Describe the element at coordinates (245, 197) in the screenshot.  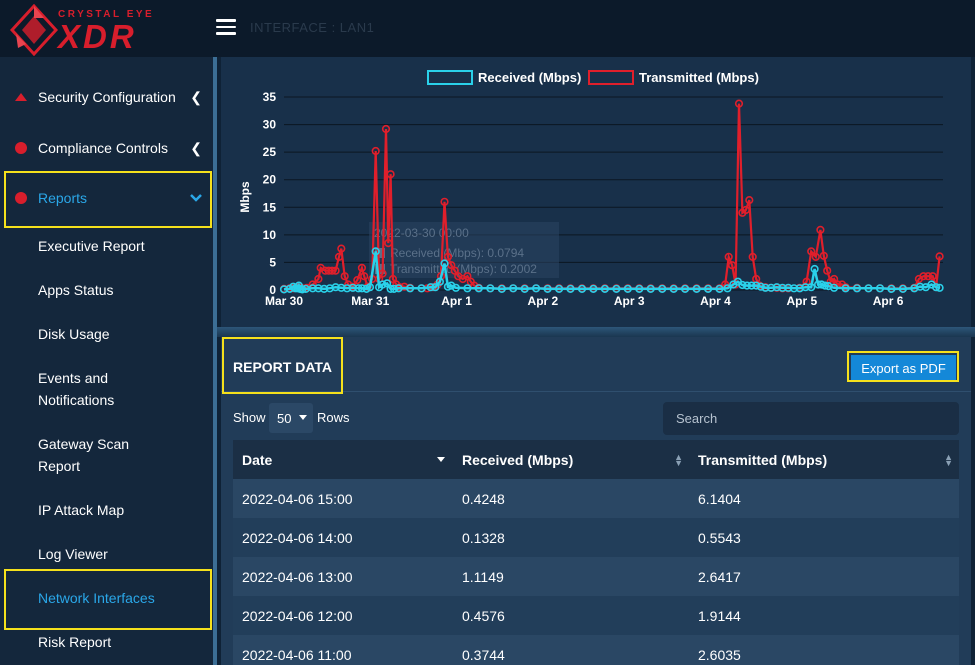
I see `y-axis-label: Mbps` at that location.